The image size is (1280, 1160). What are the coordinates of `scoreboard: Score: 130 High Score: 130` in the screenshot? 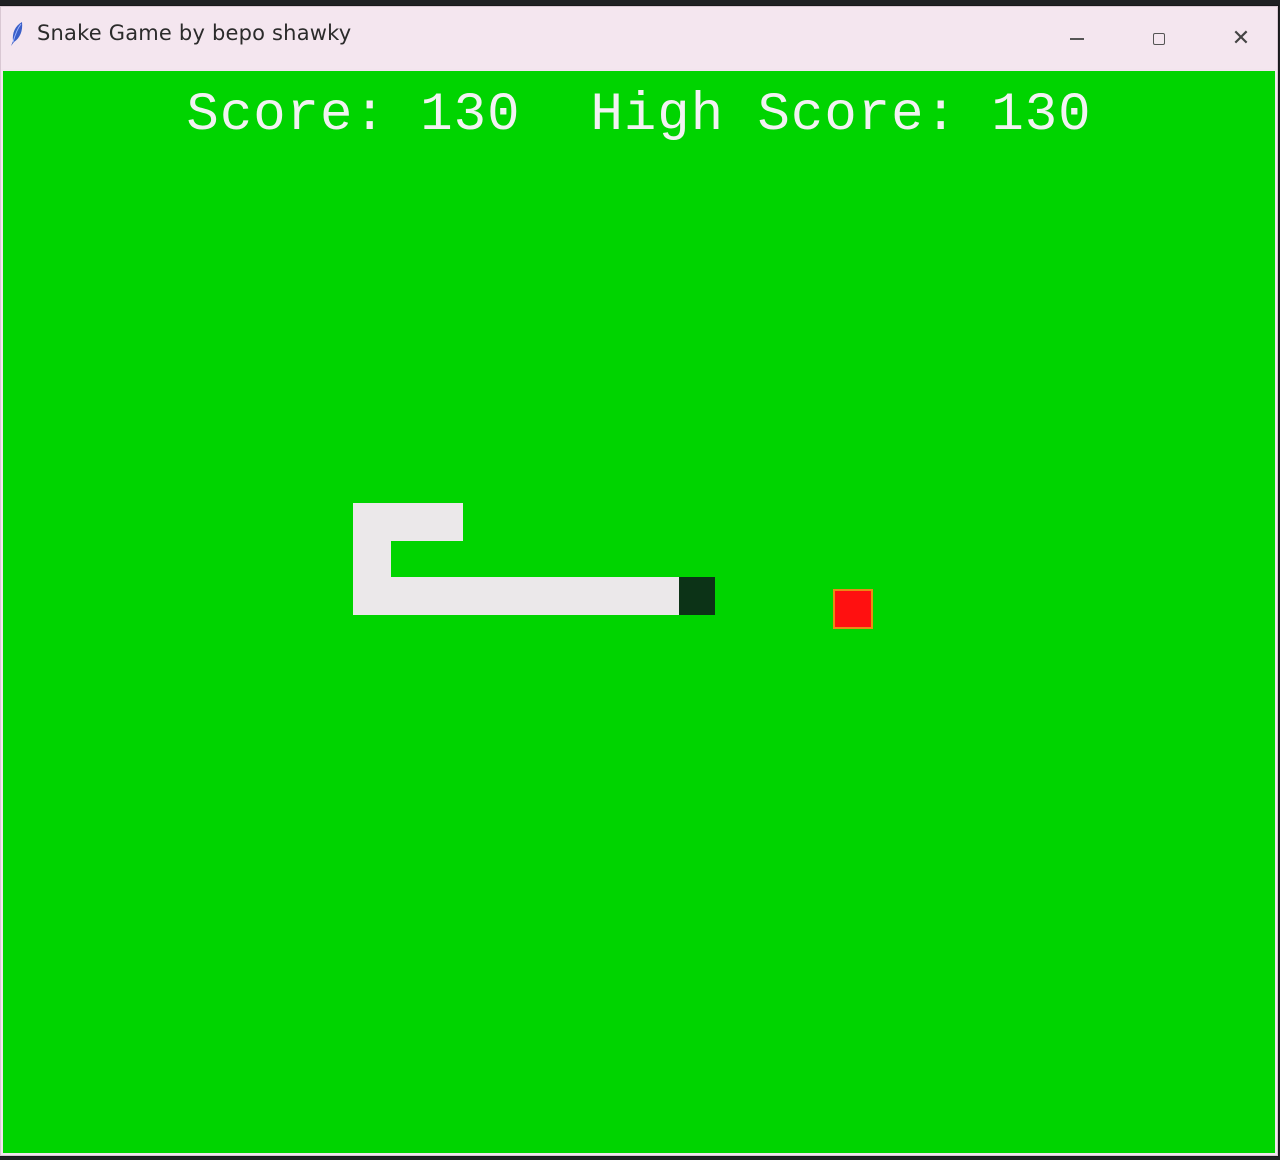 It's located at (639, 115).